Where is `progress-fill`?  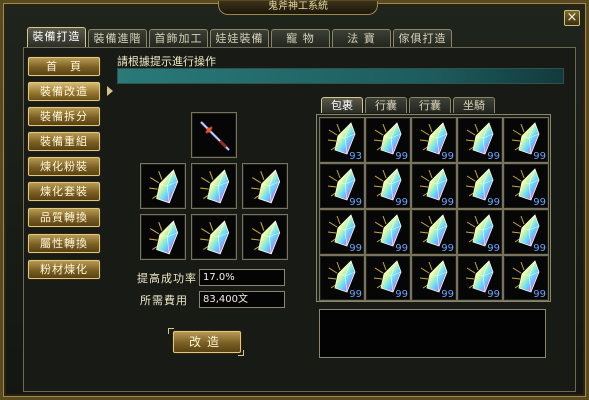
progress-fill is located at coordinates (340, 76).